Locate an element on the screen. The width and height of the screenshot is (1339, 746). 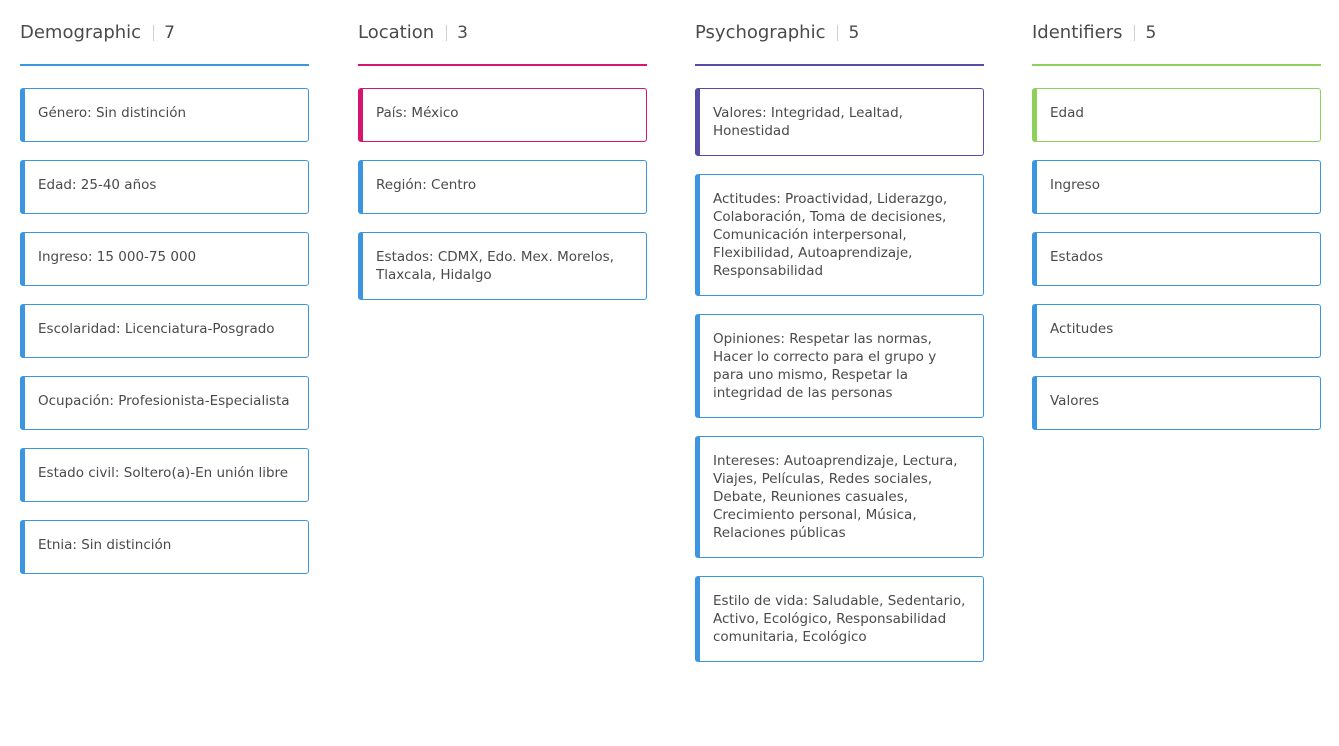
column-header: Demographic 7 is located at coordinates (164, 33).